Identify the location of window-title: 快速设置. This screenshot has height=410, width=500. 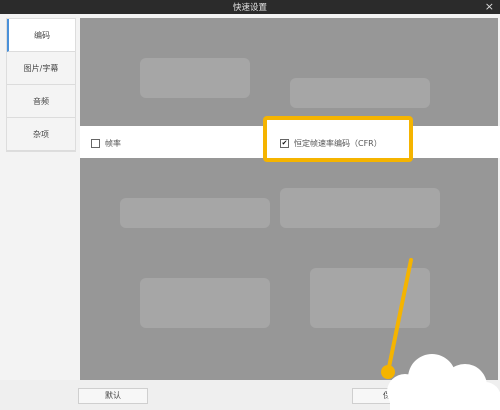
(249, 8).